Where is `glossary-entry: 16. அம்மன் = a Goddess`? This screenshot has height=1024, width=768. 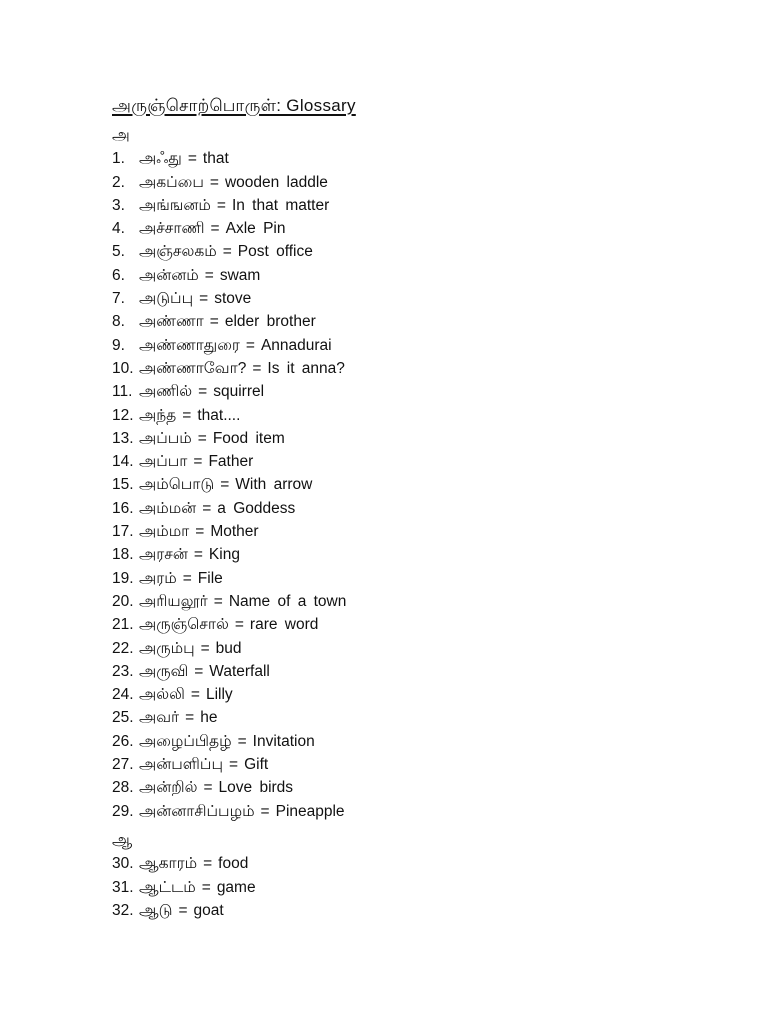 glossary-entry: 16. அம்மன் = a Goddess is located at coordinates (412, 508).